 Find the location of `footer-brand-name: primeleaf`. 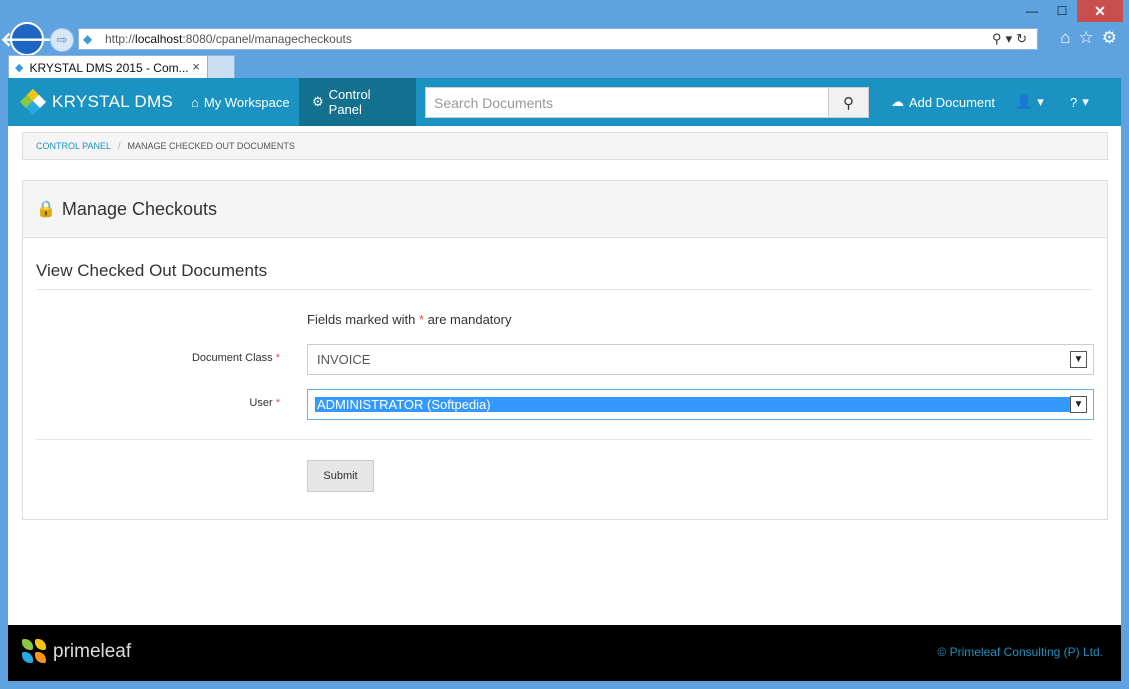

footer-brand-name: primeleaf is located at coordinates (92, 651).